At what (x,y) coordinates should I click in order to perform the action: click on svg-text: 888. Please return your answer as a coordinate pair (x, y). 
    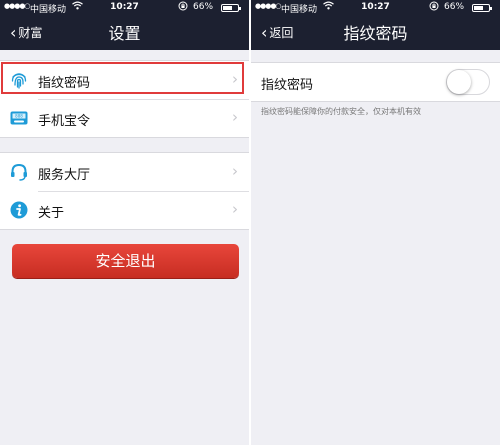
    Looking at the image, I should click on (19, 116).